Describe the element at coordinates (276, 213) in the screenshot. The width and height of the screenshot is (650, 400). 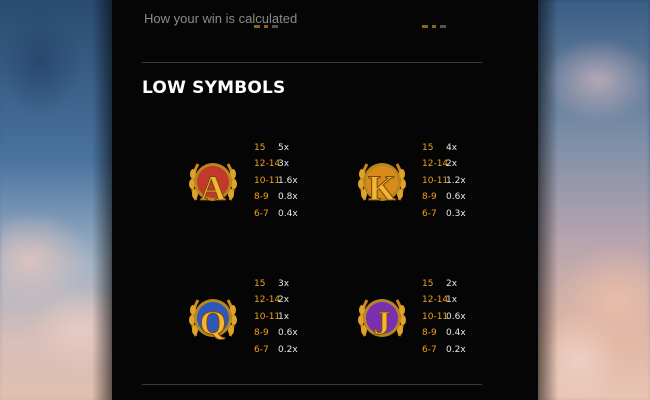
I see `paytable-row: 6-7 0.4x` at that location.